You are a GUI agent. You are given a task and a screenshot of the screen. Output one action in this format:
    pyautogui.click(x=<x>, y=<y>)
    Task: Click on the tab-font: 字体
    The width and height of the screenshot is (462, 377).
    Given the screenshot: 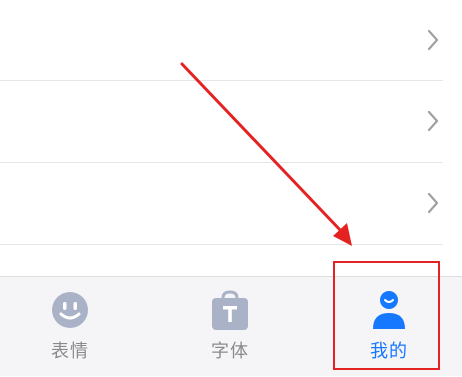 What is the action you would take?
    pyautogui.click(x=230, y=327)
    